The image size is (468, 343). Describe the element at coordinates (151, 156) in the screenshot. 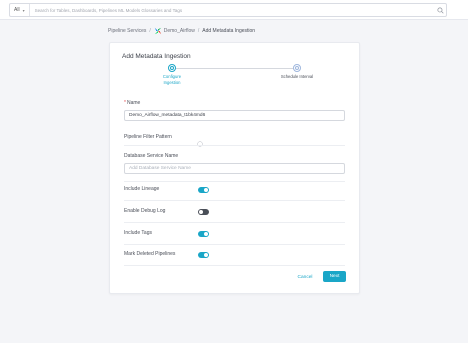

I see `database-service-label: Database Service Name` at that location.